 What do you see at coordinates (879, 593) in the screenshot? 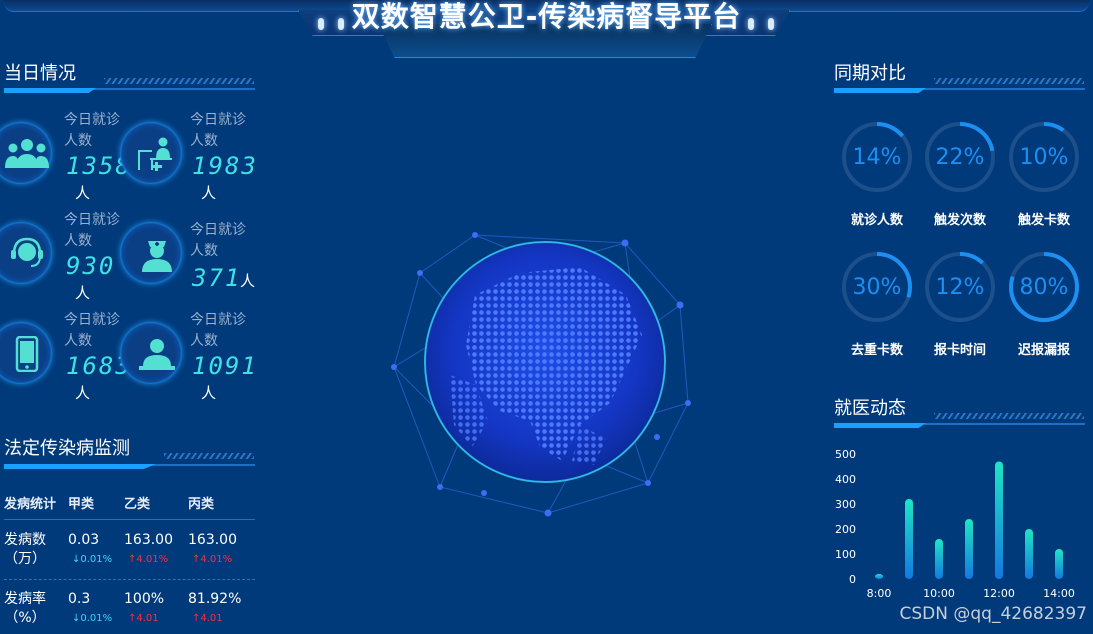
I see `x-tick-label: 8:00` at bounding box center [879, 593].